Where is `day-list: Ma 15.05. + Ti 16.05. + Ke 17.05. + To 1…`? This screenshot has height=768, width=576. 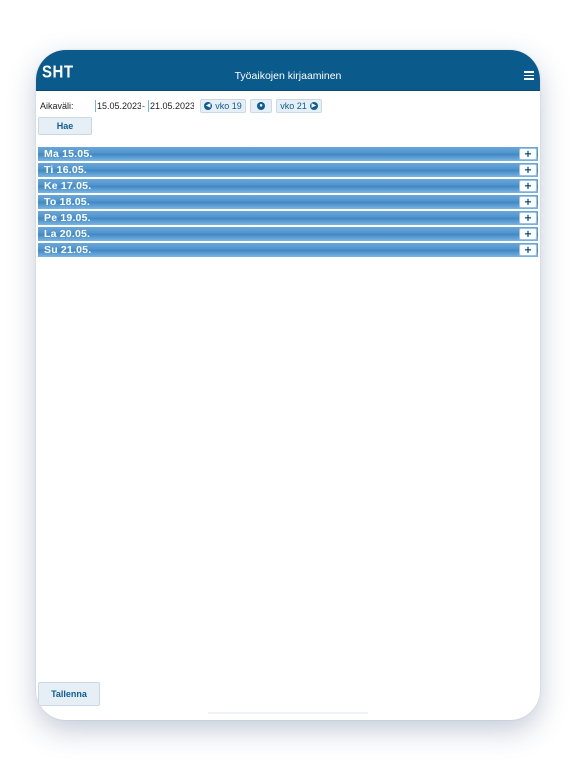
day-list: Ma 15.05. + Ti 16.05. + Ke 17.05. + To 1… is located at coordinates (288, 203).